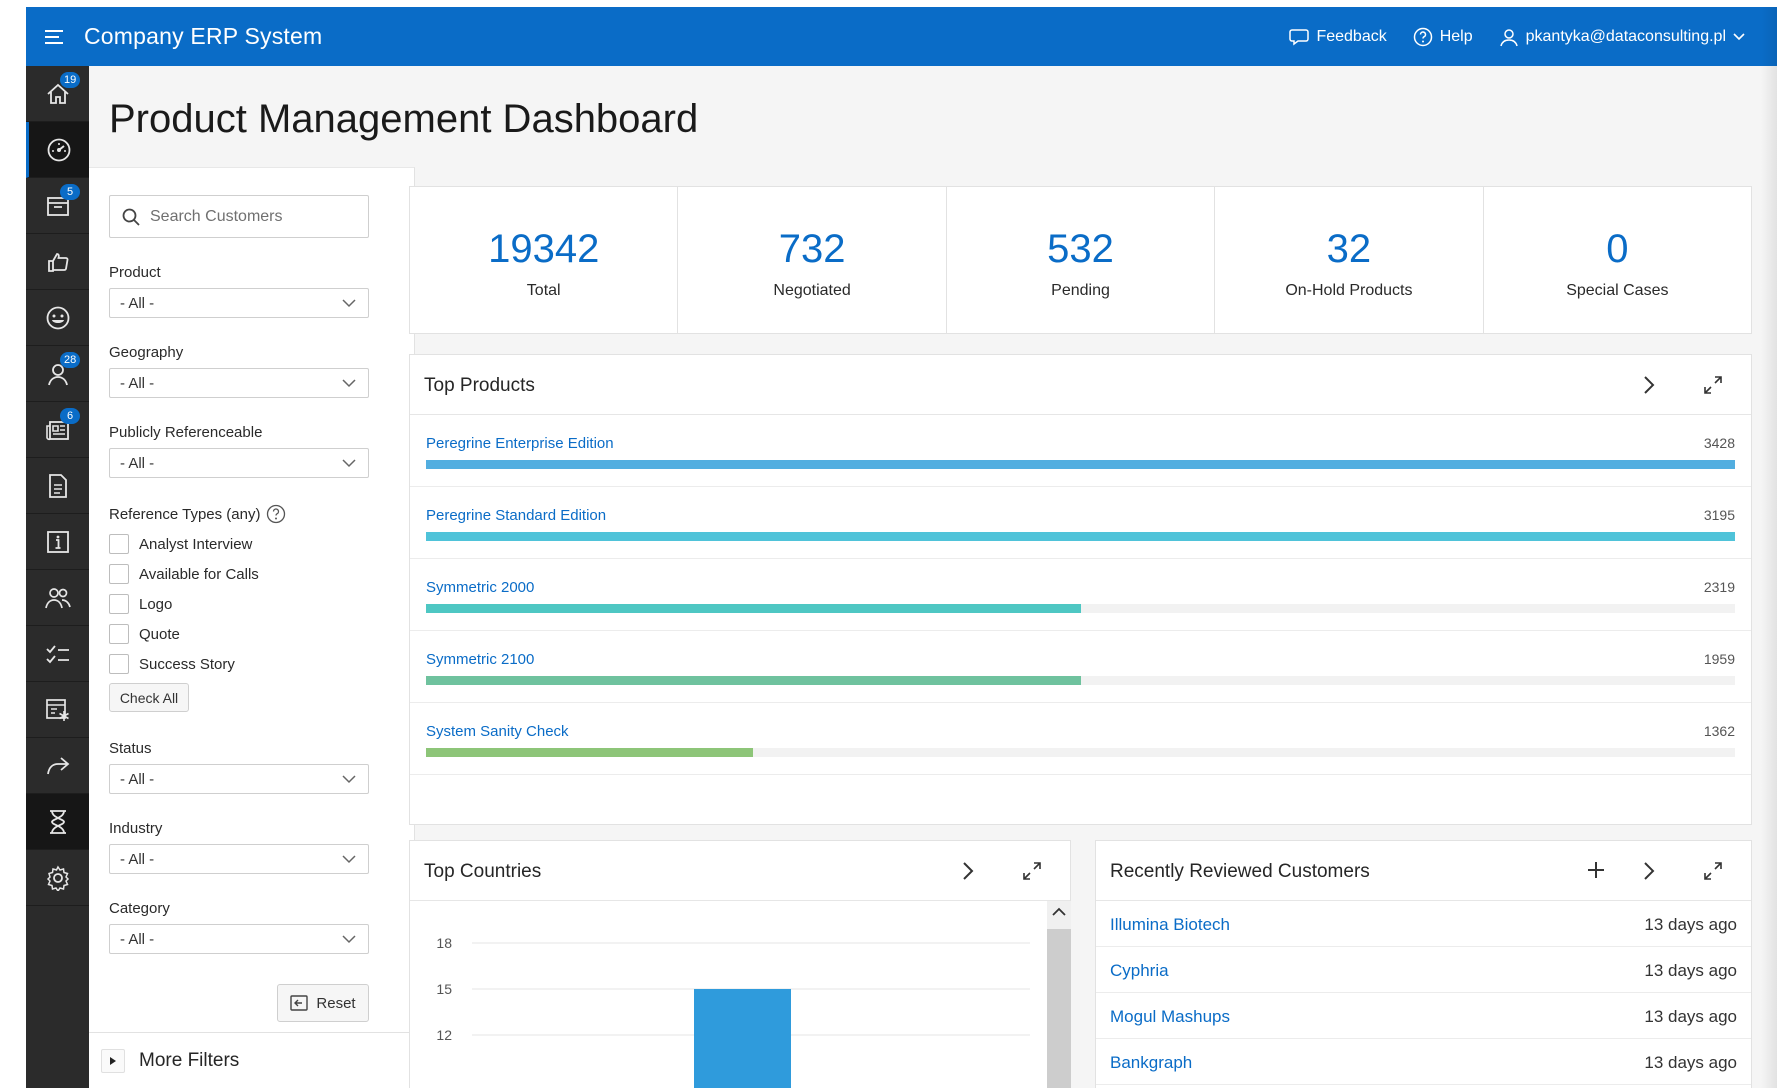 The height and width of the screenshot is (1088, 1787). Describe the element at coordinates (1596, 870) in the screenshot. I see `plus-icon` at that location.